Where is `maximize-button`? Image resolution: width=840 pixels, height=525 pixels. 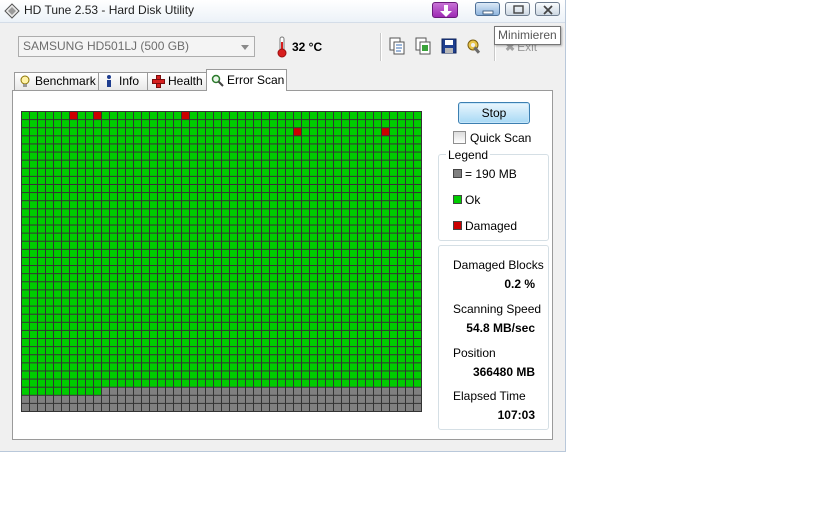 maximize-button is located at coordinates (517, 9).